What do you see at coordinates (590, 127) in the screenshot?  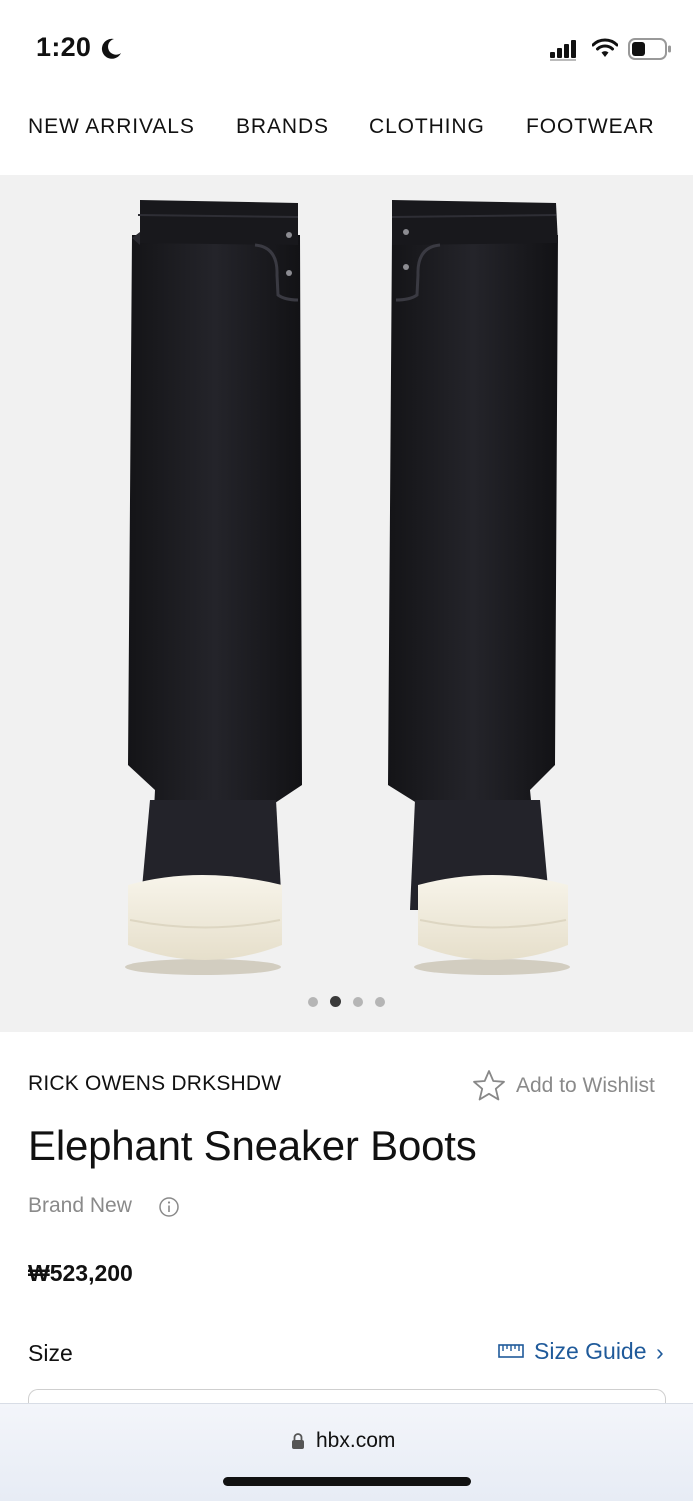 I see `nav-footwear: FOOTWEAR` at bounding box center [590, 127].